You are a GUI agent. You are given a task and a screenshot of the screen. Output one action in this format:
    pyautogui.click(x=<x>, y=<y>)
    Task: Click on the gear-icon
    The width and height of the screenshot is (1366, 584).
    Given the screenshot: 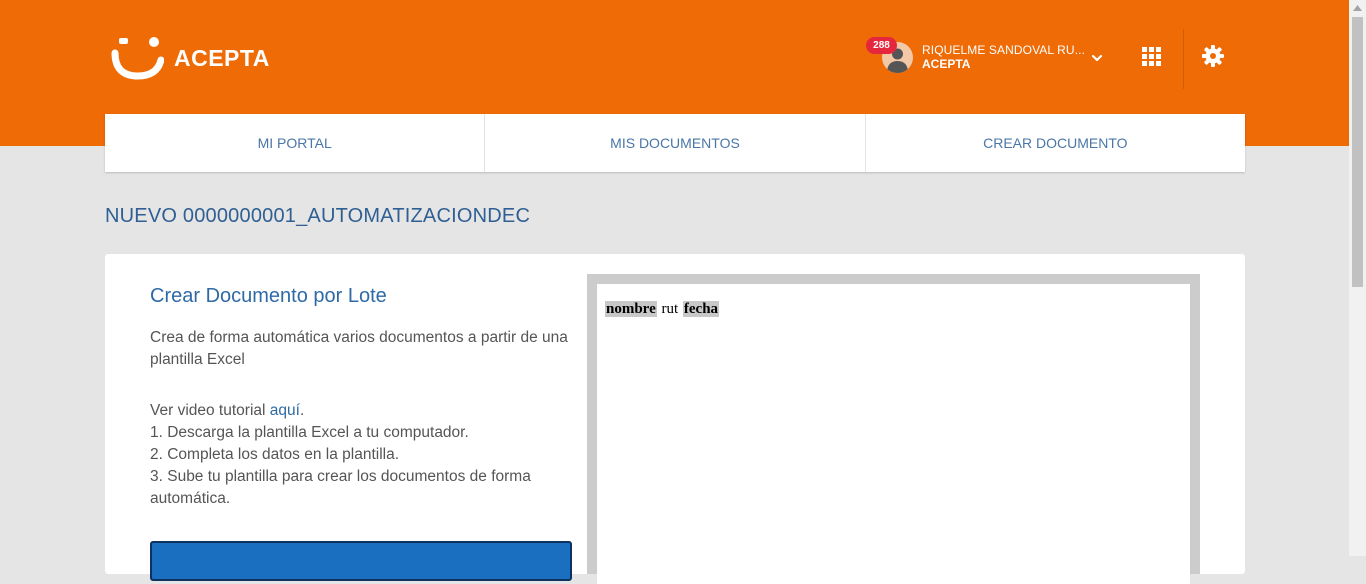 What is the action you would take?
    pyautogui.click(x=1213, y=56)
    